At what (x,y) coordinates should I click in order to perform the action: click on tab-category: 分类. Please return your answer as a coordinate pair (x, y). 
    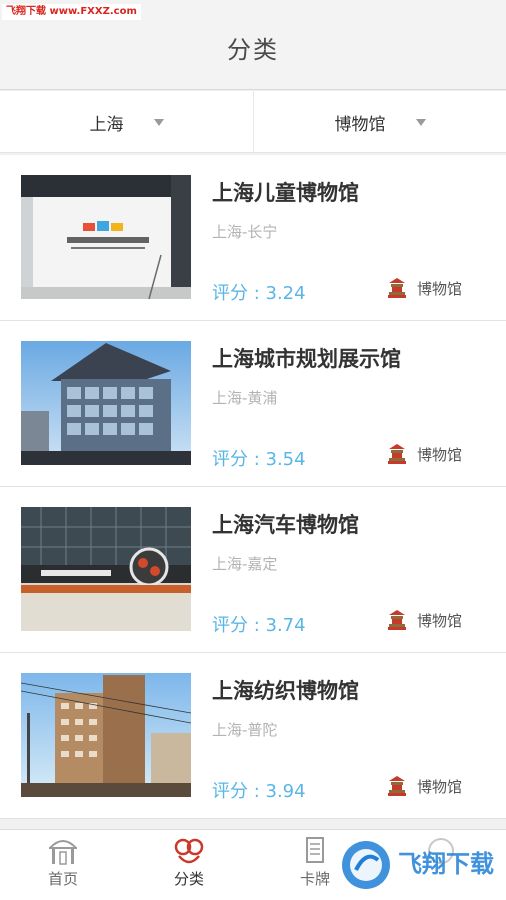
    Looking at the image, I should click on (189, 865).